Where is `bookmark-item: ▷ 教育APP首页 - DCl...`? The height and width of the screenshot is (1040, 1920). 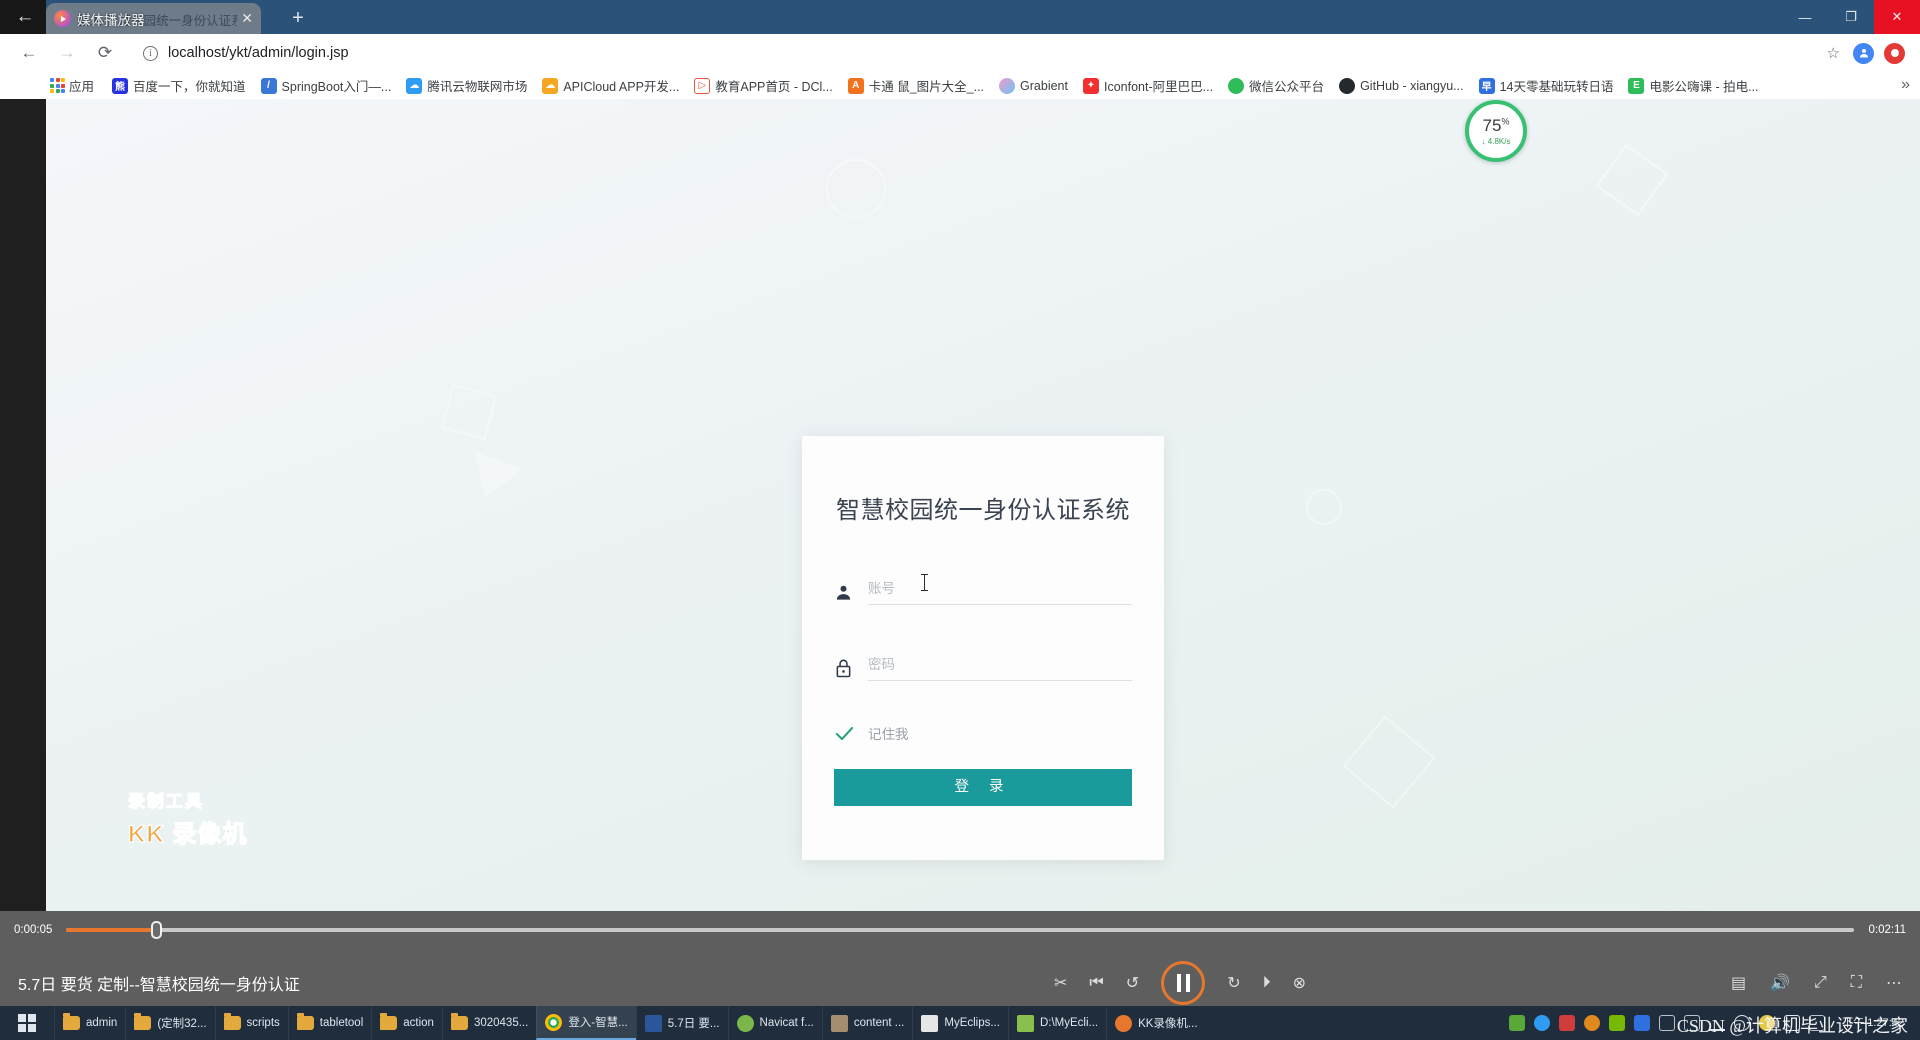
bookmark-item: ▷ 教育APP首页 - DCl... is located at coordinates (763, 85).